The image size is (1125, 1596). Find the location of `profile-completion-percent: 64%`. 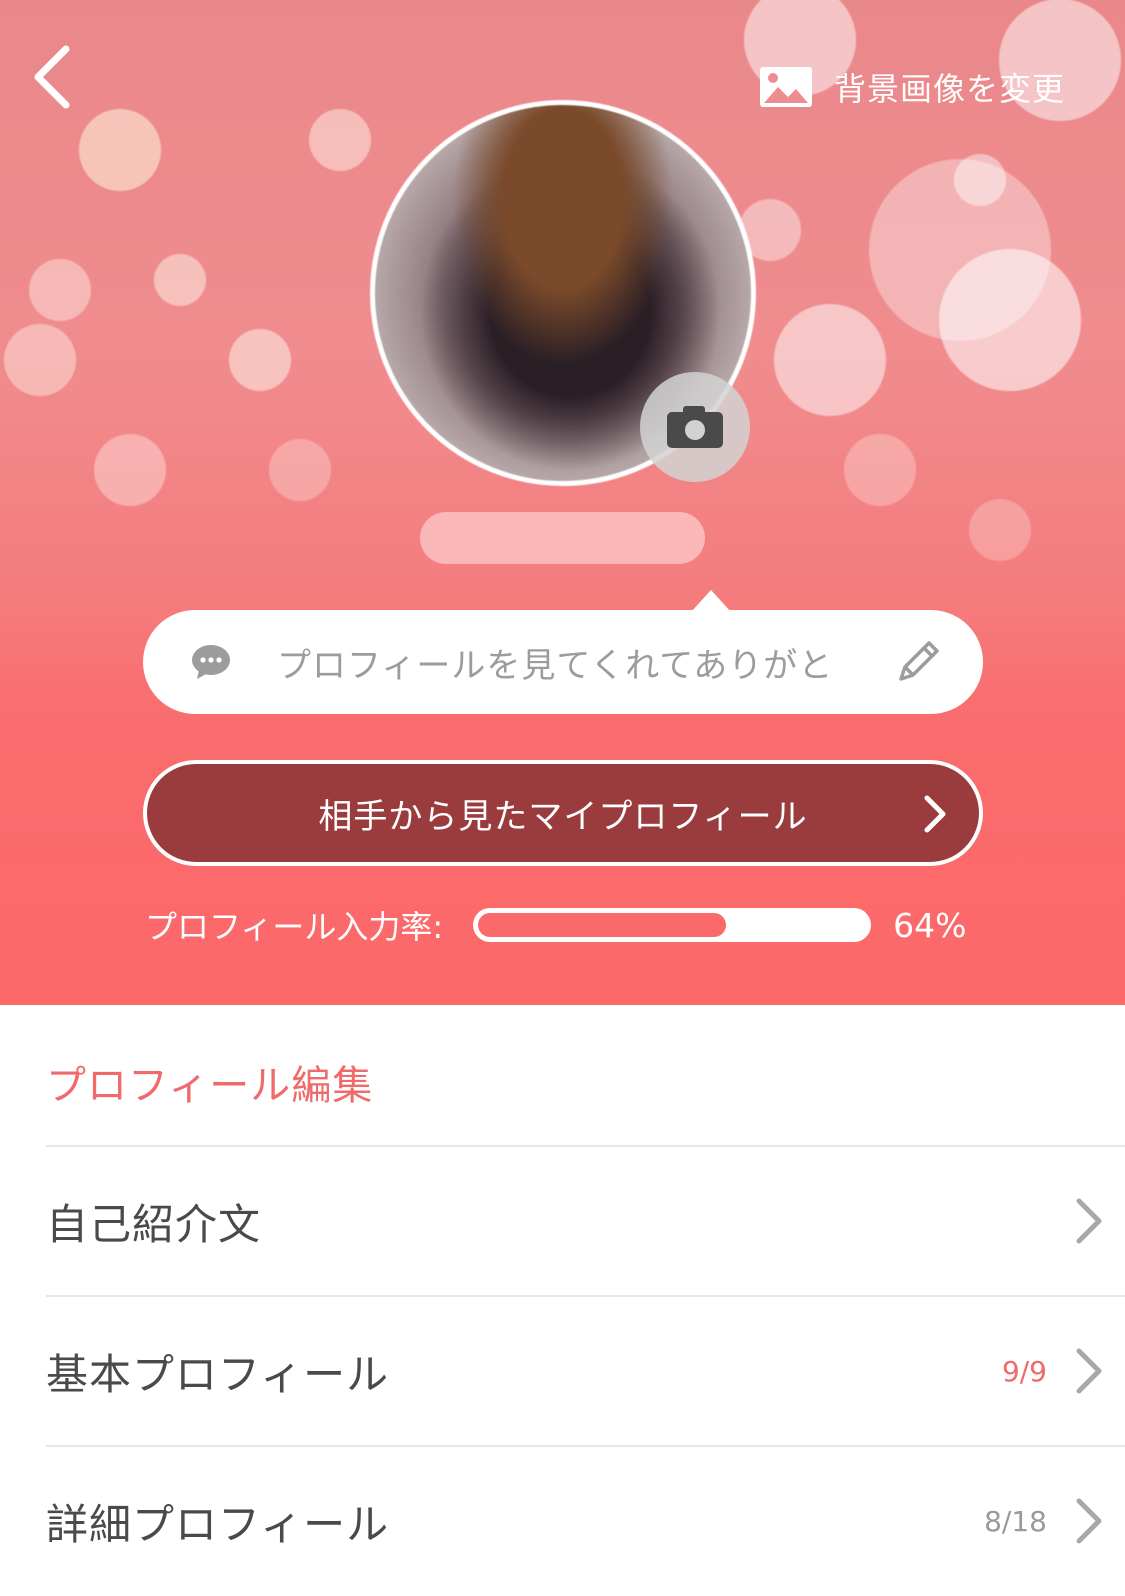

profile-completion-percent: 64% is located at coordinates (930, 925).